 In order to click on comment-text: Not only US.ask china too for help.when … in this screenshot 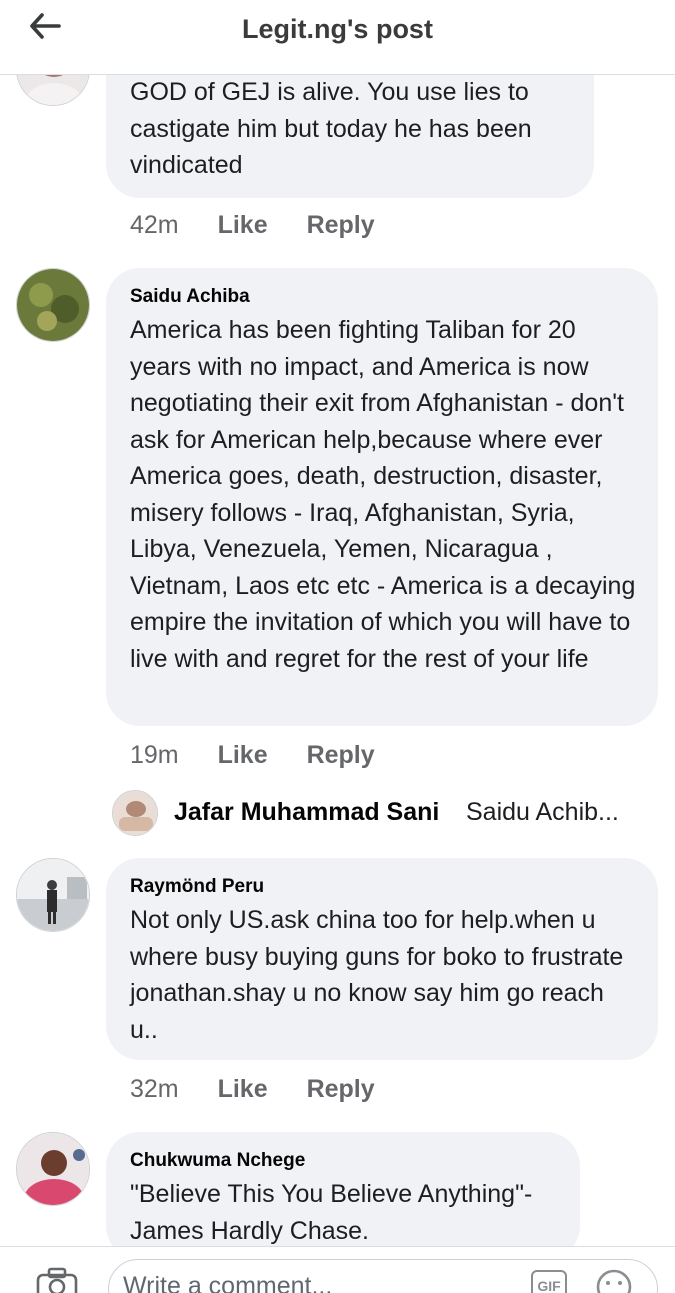, I will do `click(377, 975)`.